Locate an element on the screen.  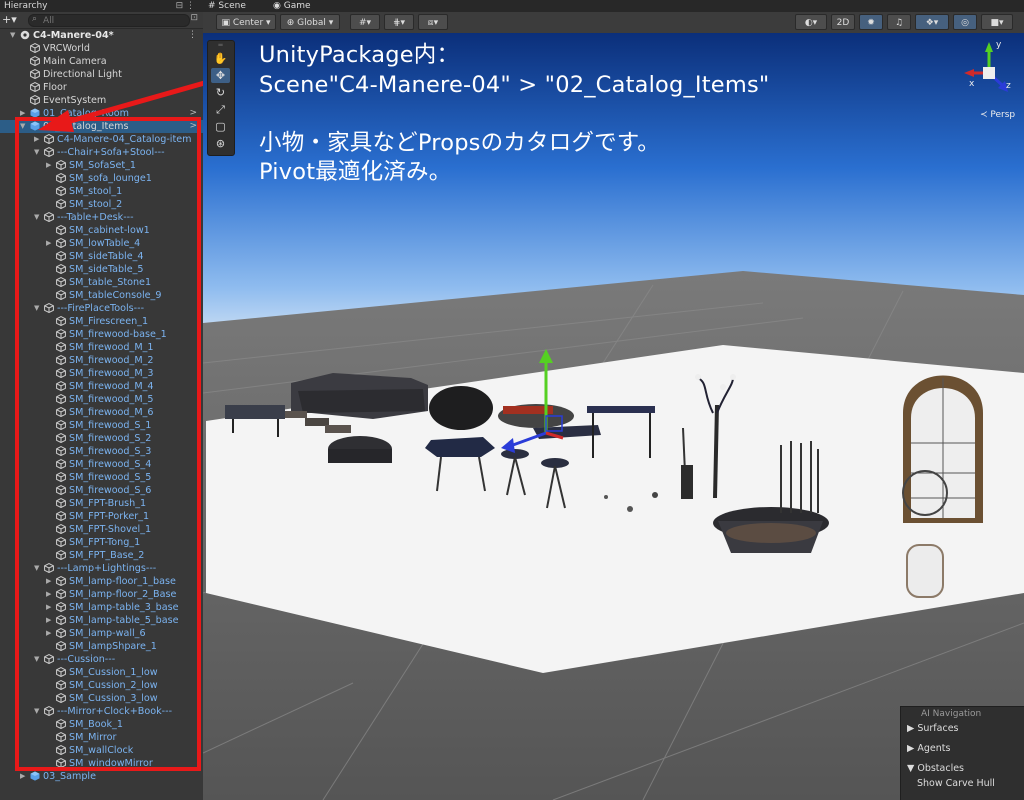
projection-toggle: ≺ Persp is located at coordinates (997, 115).